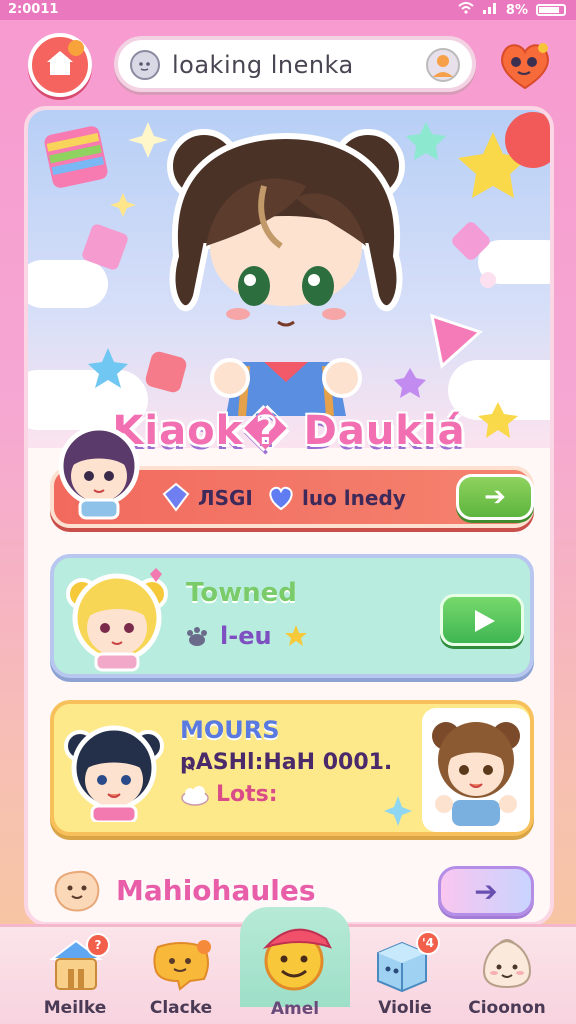  What do you see at coordinates (516, 10) in the screenshot?
I see `battery-percent: 8%` at bounding box center [516, 10].